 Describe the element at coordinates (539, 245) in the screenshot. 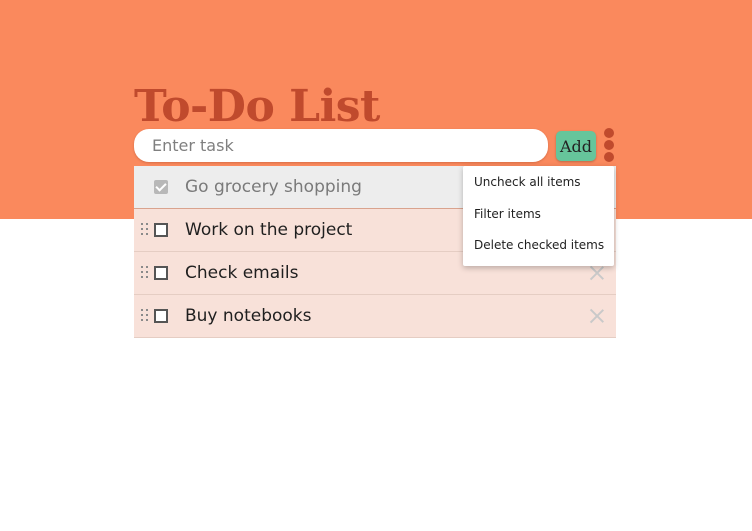

I see `menu-item-delete-checked: Delete checked items` at that location.